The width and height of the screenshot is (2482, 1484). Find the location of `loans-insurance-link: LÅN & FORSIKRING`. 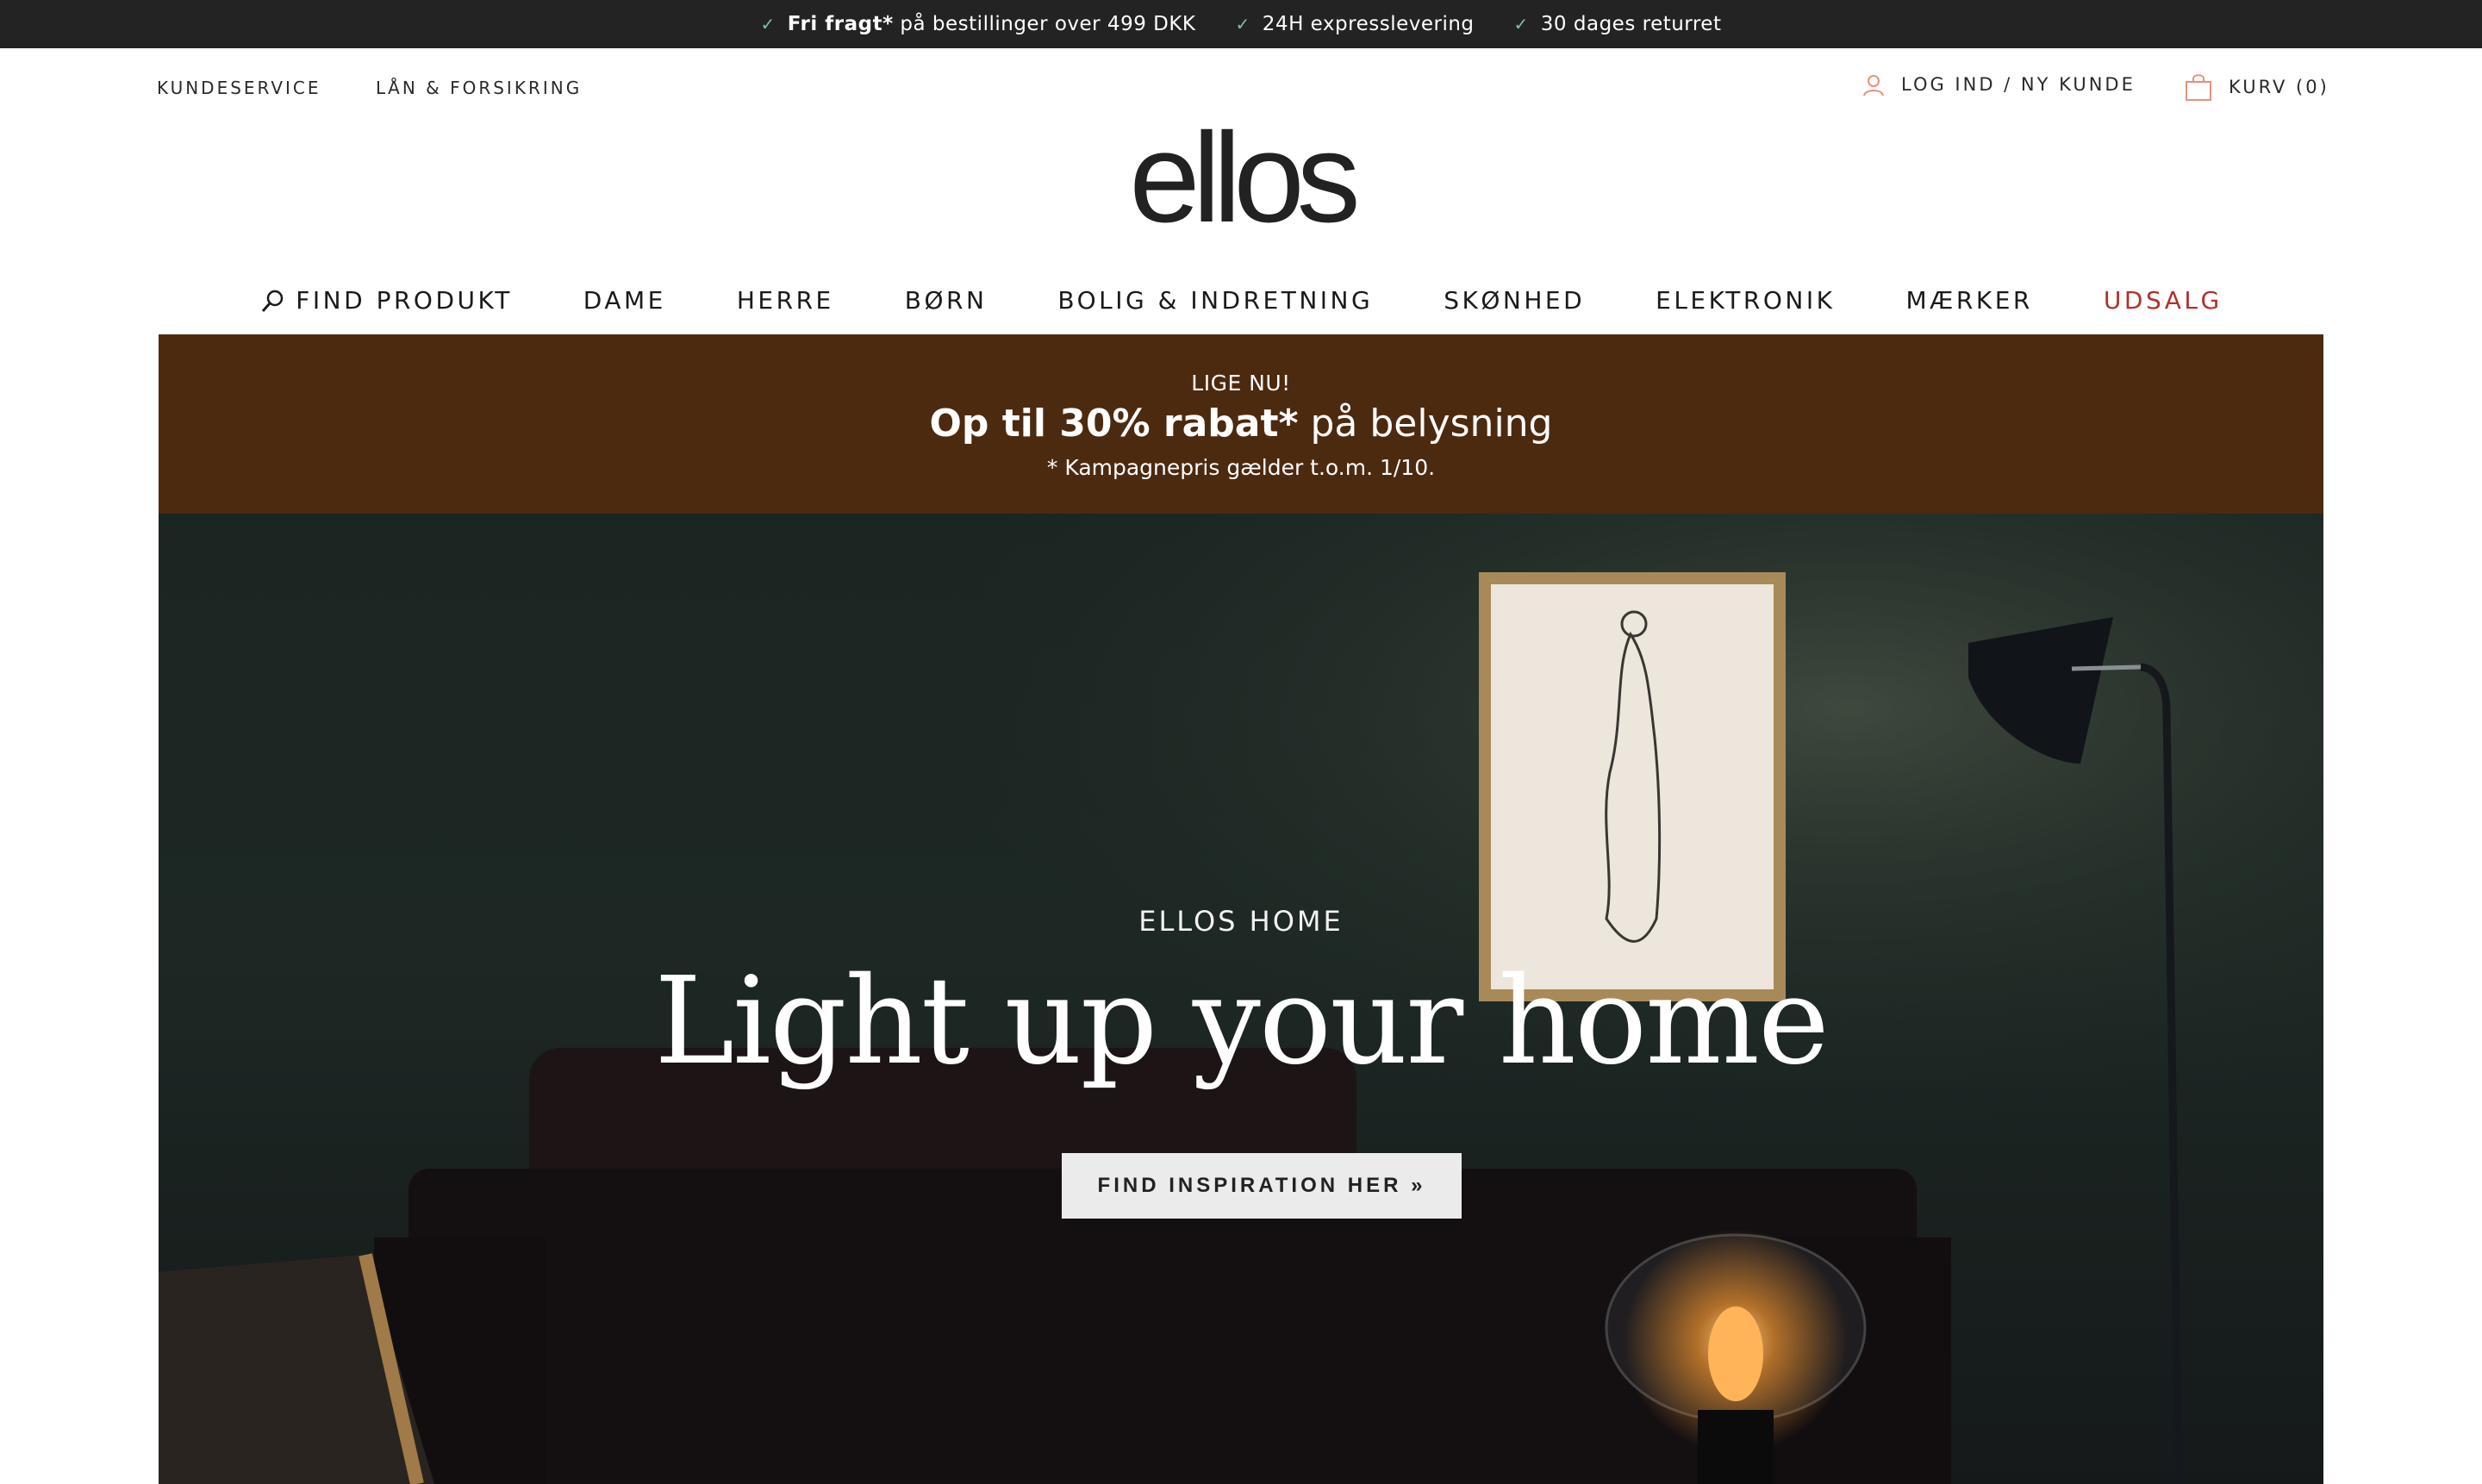

loans-insurance-link: LÅN & FORSIKRING is located at coordinates (479, 88).